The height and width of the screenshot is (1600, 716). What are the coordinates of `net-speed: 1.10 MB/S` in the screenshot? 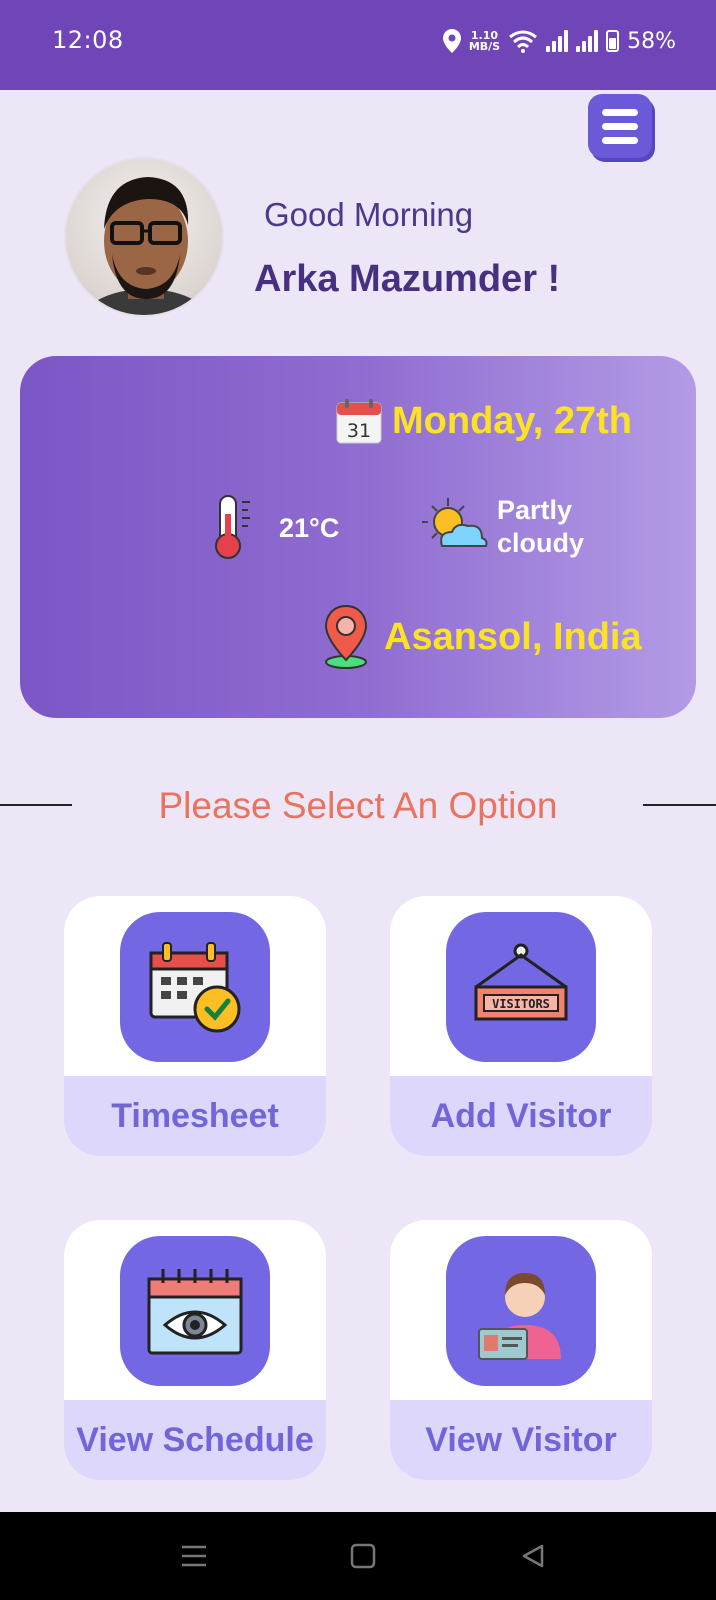 It's located at (484, 41).